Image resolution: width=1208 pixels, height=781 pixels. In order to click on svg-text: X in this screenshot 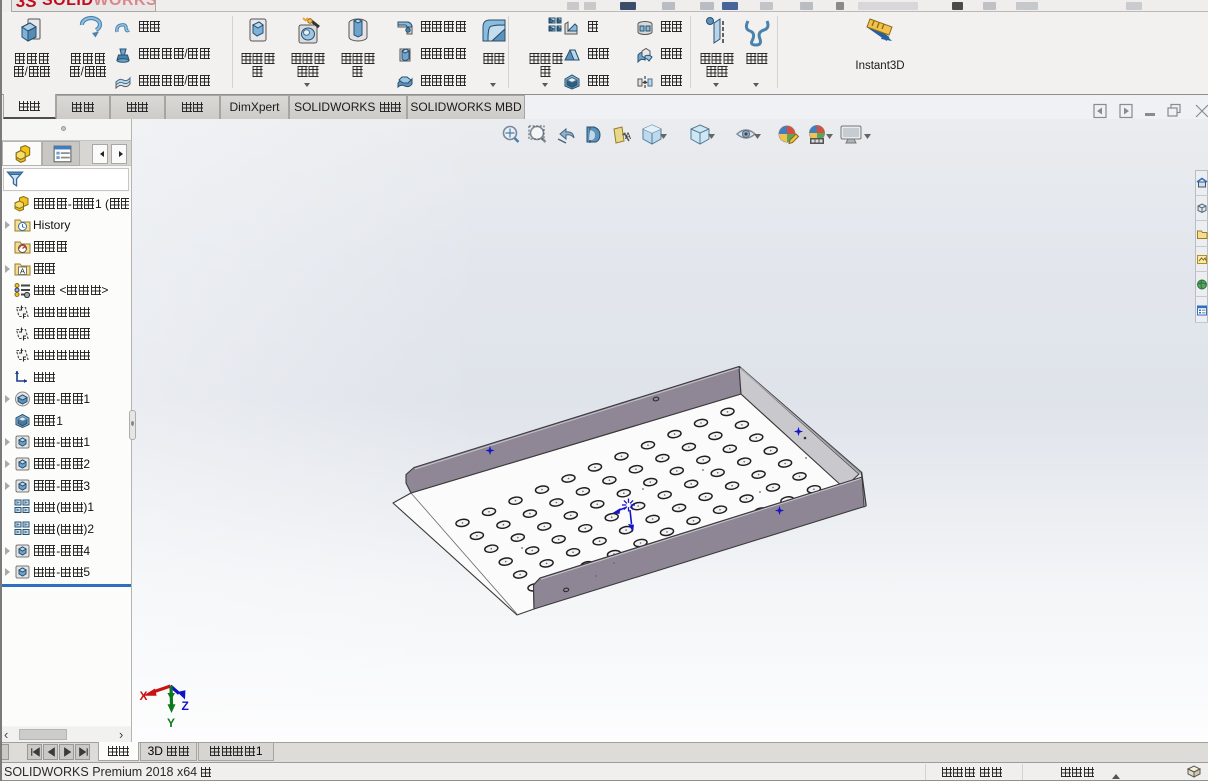, I will do `click(144, 696)`.